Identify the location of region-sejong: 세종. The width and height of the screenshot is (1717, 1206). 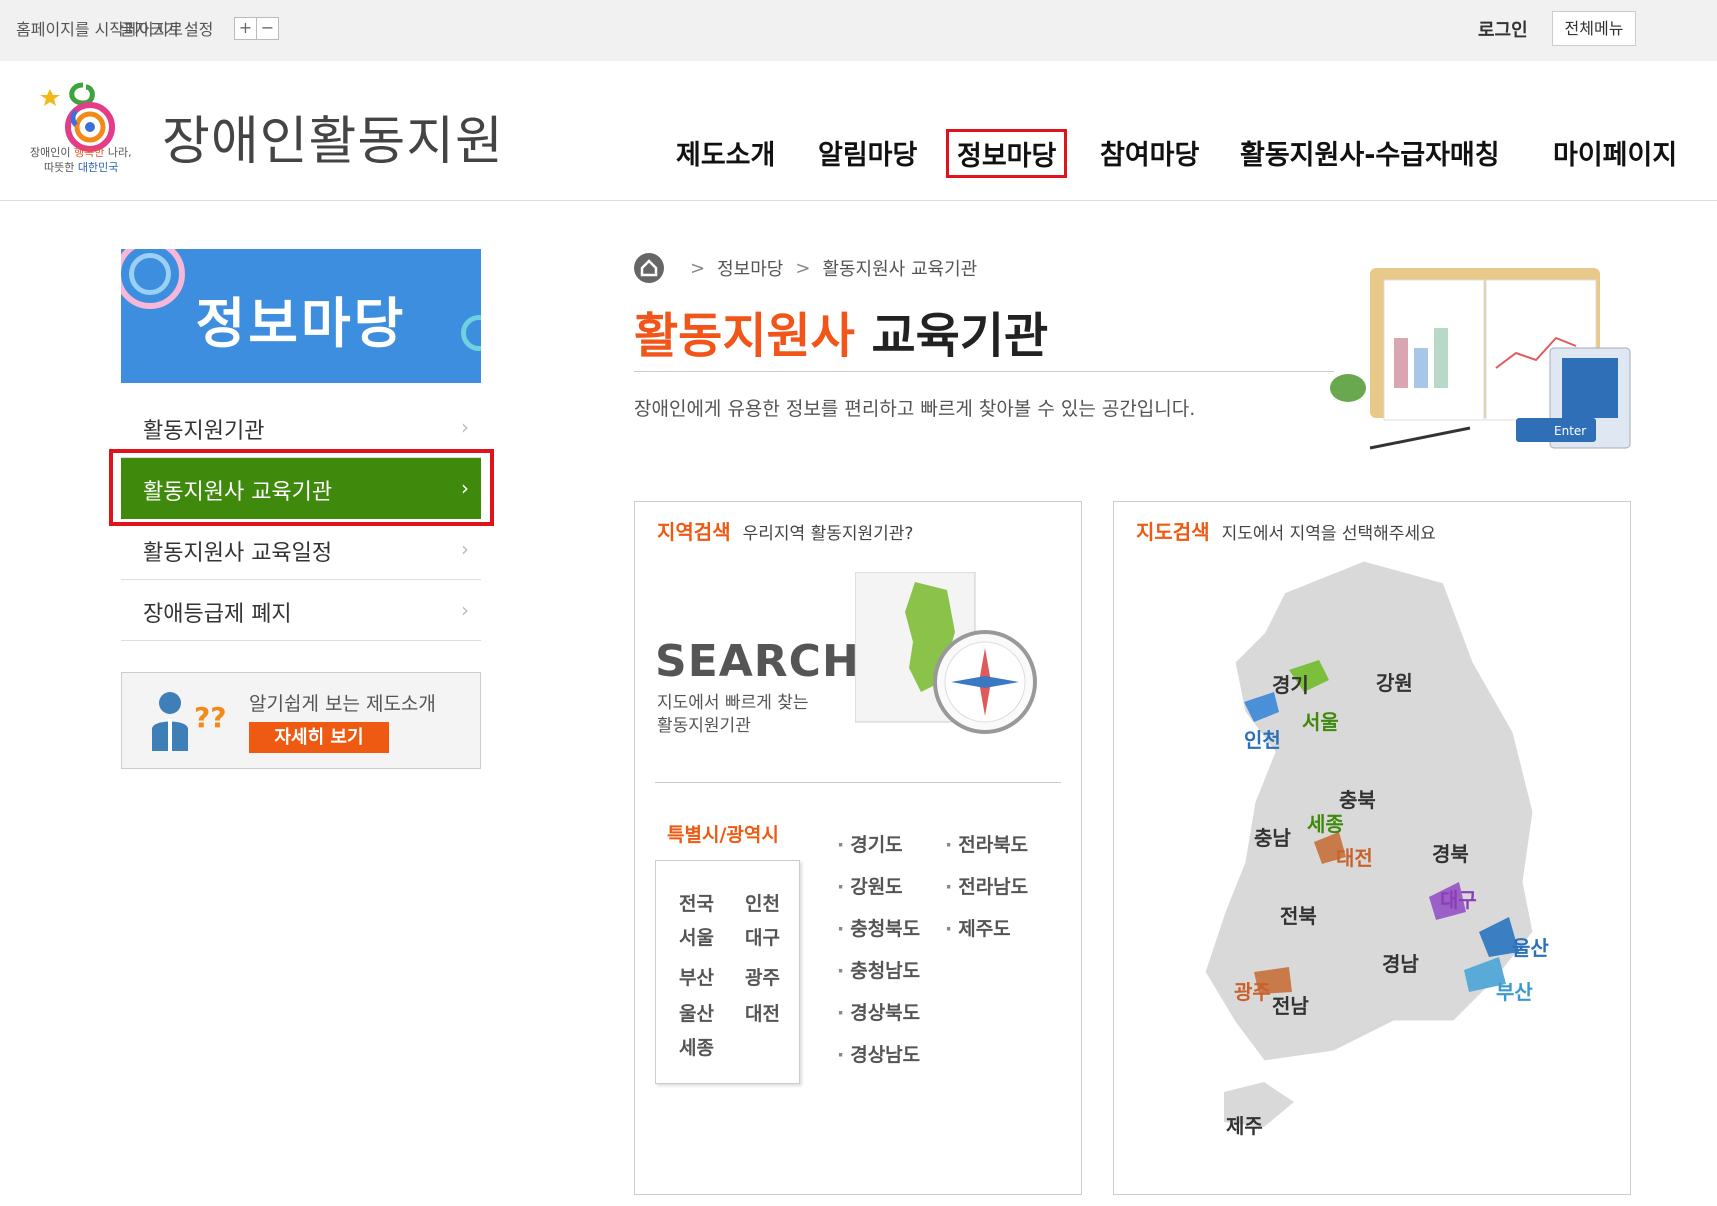
(1325, 822).